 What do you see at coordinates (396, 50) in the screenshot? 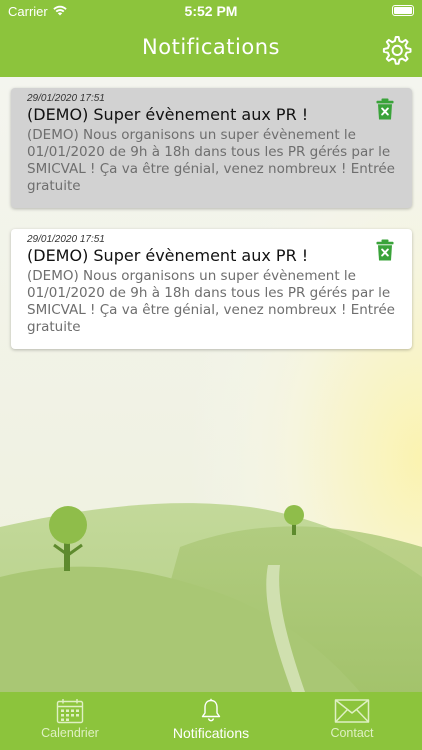
I see `gear-icon` at bounding box center [396, 50].